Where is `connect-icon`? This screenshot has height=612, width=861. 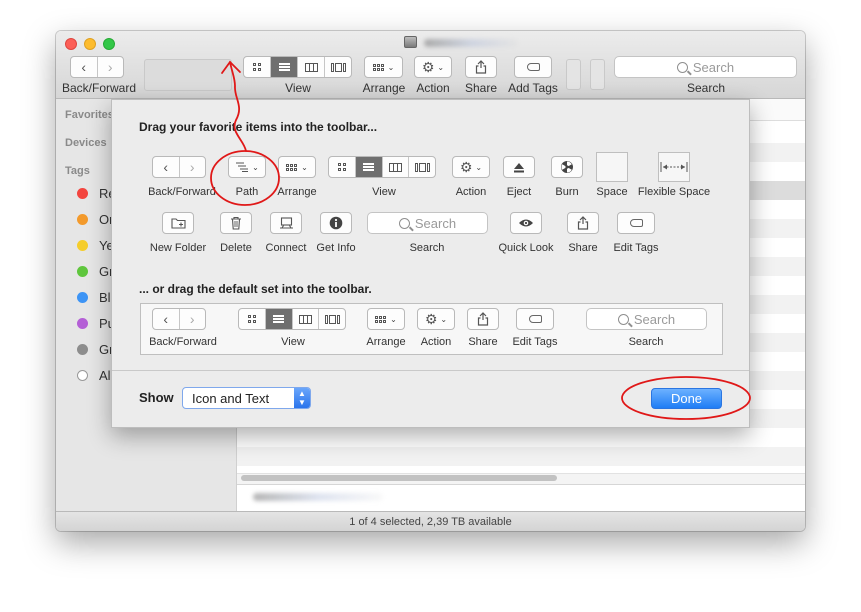 connect-icon is located at coordinates (286, 222).